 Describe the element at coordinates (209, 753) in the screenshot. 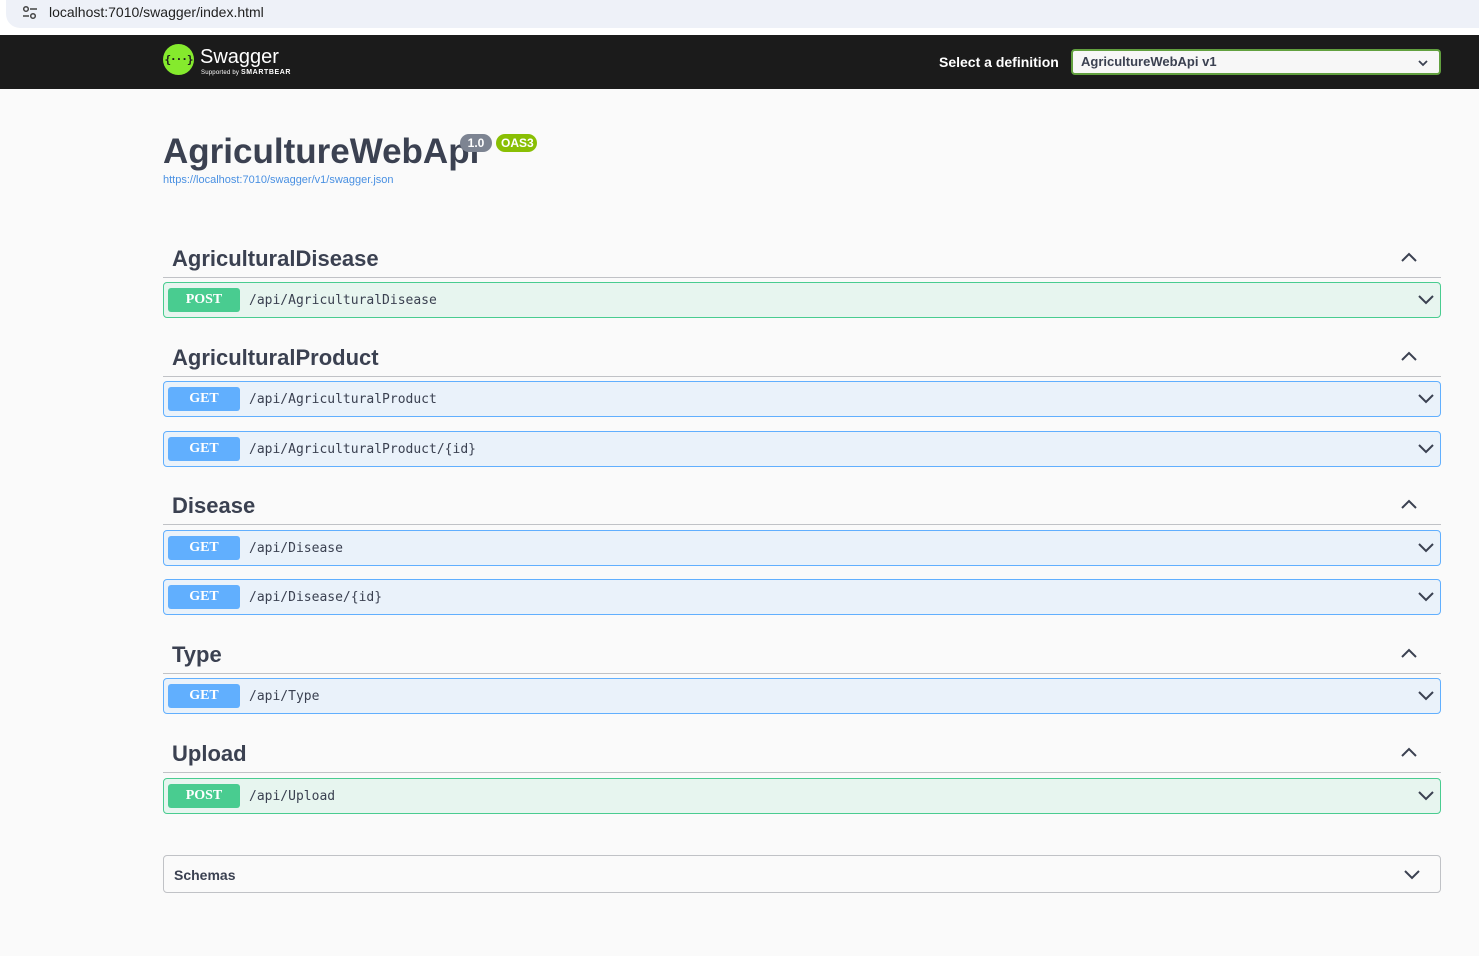

I see `tag-name: Upload` at that location.